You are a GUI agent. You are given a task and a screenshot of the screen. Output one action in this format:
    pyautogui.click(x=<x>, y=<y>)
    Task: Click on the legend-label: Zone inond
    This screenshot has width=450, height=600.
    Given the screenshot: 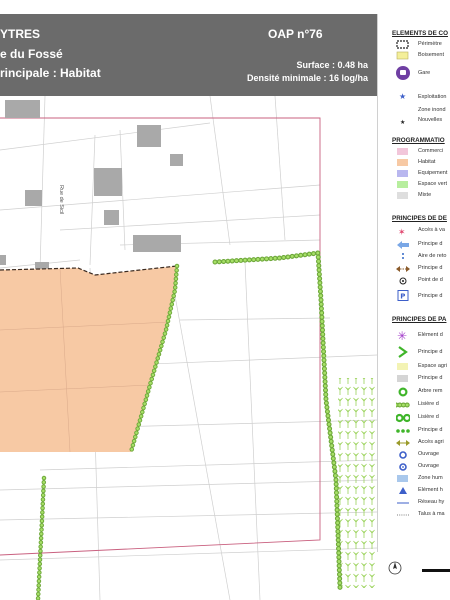 What is the action you would take?
    pyautogui.click(x=432, y=110)
    